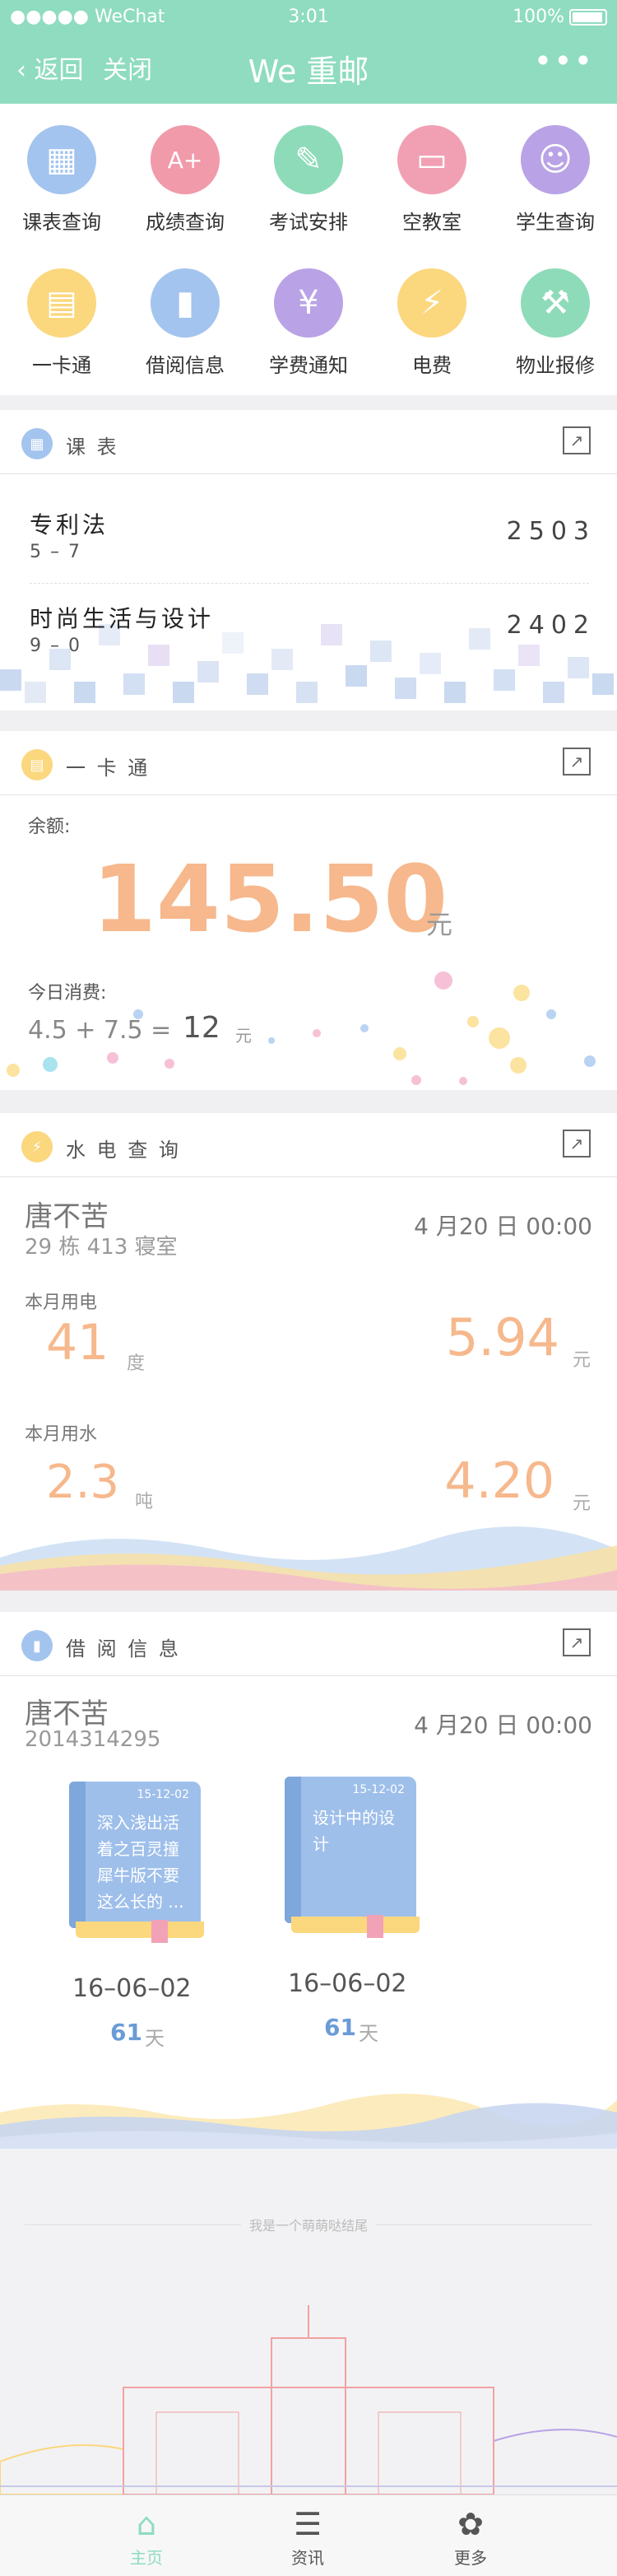 The image size is (617, 2576). Describe the element at coordinates (146, 2524) in the screenshot. I see `home-icon: ⌂` at that location.